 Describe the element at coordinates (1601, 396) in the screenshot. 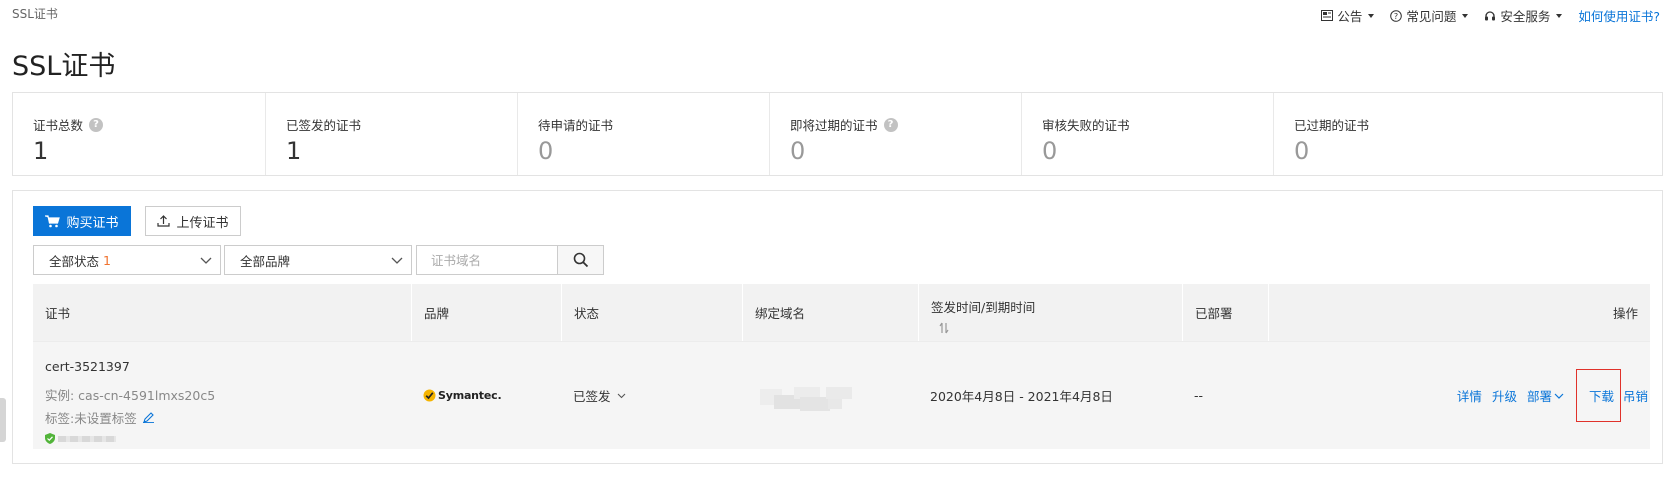

I see `download-link: 下载` at that location.